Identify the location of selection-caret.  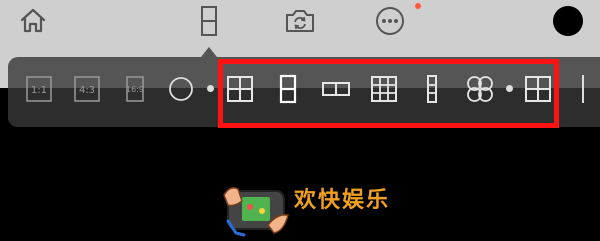
(209, 52).